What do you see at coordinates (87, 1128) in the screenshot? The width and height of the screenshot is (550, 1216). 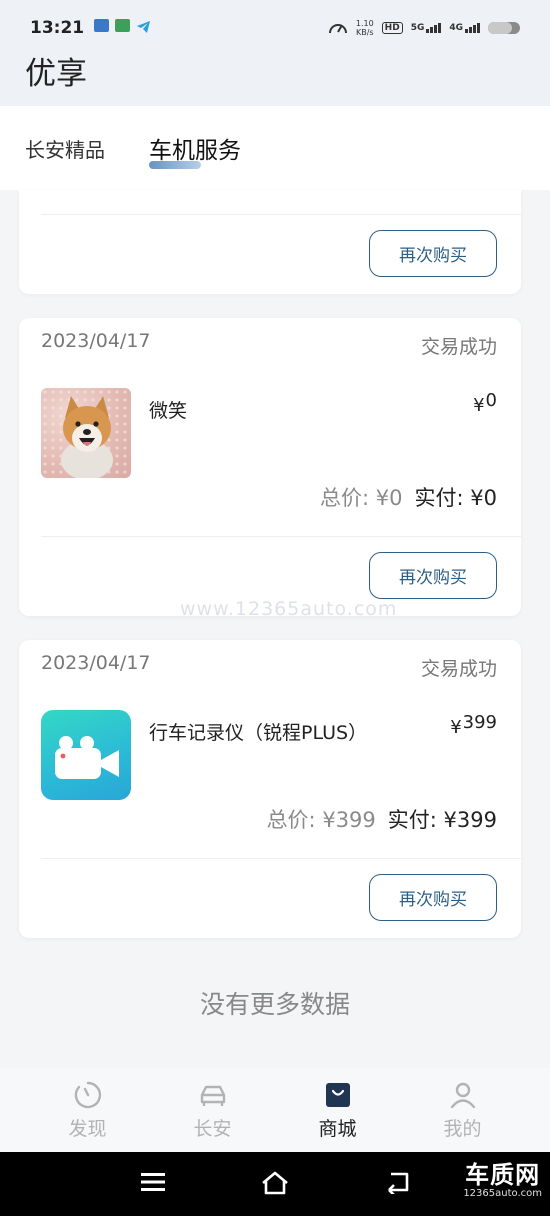 I see `nav-label: 发现` at bounding box center [87, 1128].